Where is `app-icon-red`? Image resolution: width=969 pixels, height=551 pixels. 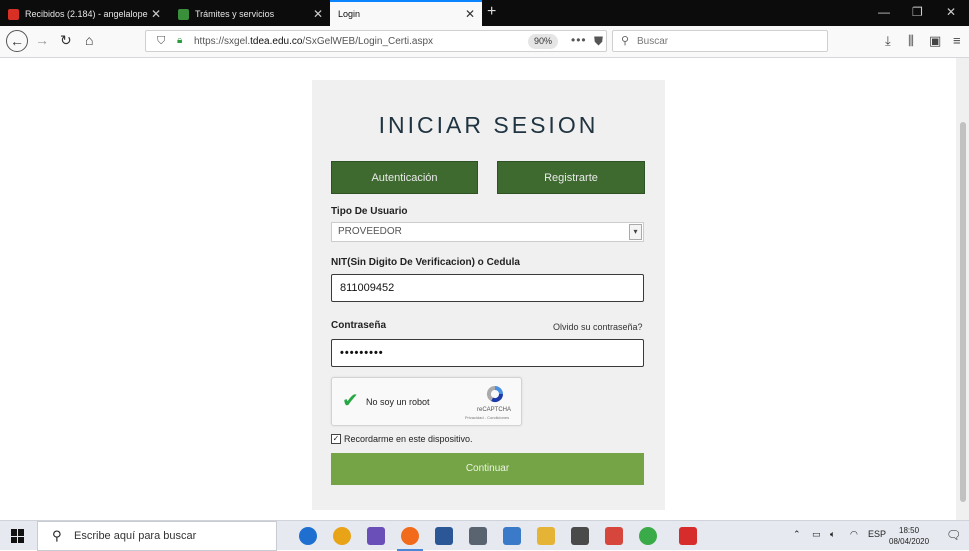 app-icon-red is located at coordinates (688, 536).